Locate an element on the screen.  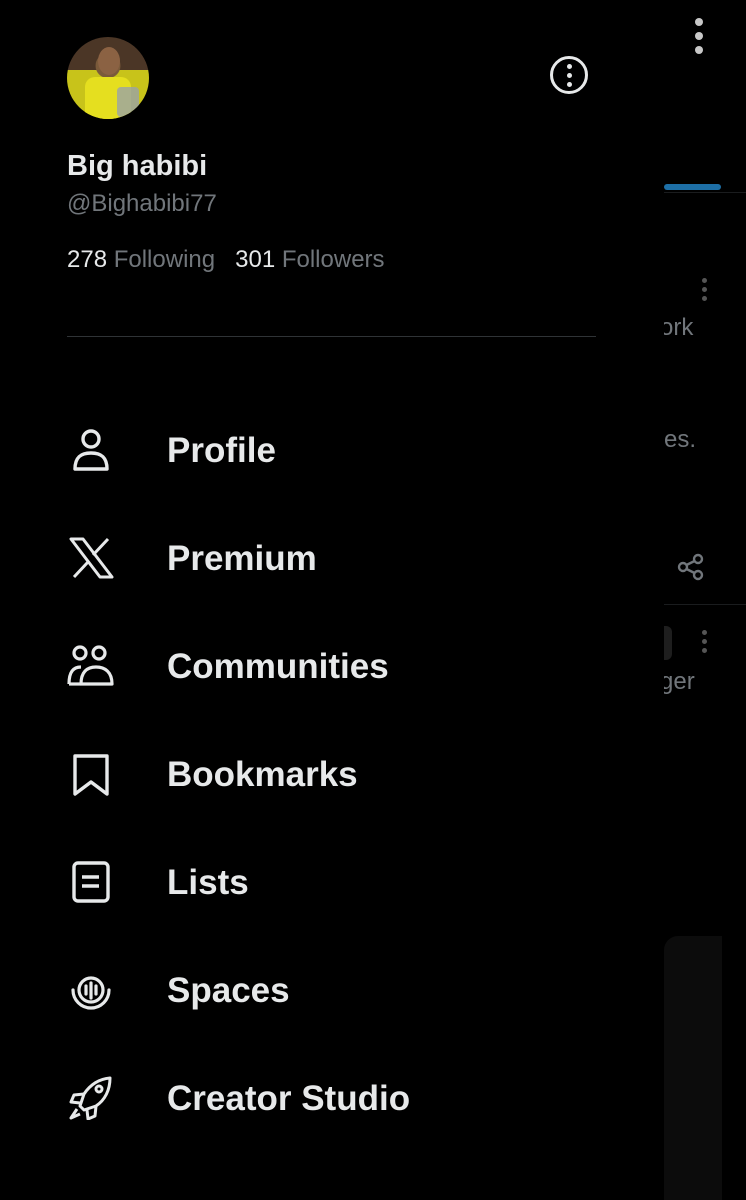
profile-handle: @Bighabibi77 is located at coordinates (142, 203).